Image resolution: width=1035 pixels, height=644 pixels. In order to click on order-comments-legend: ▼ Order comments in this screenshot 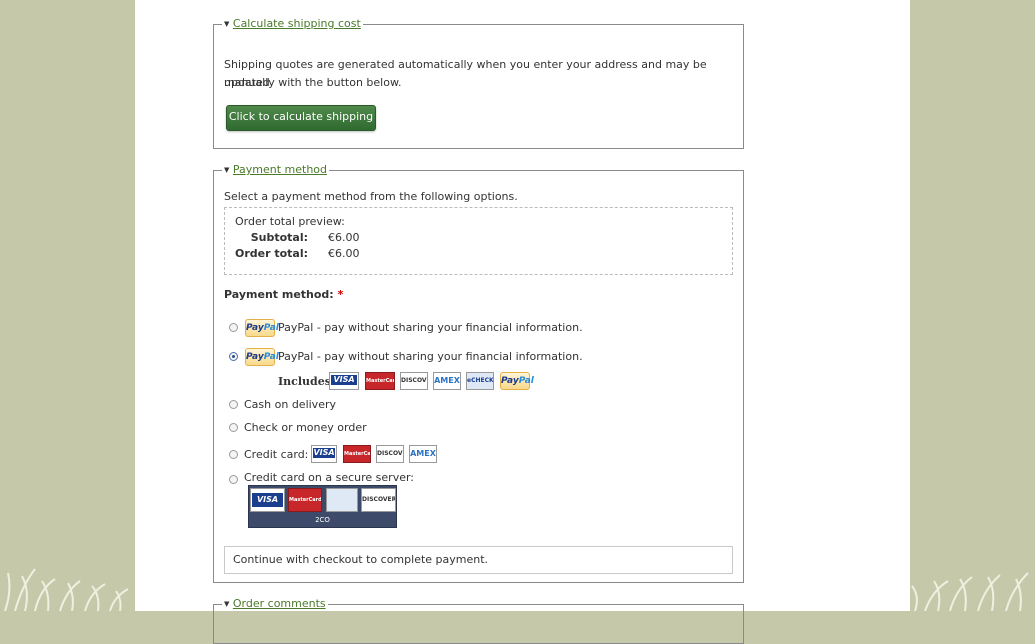, I will do `click(275, 604)`.